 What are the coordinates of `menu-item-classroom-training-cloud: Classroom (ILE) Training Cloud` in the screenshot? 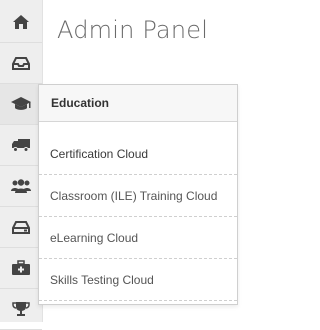 It's located at (138, 196).